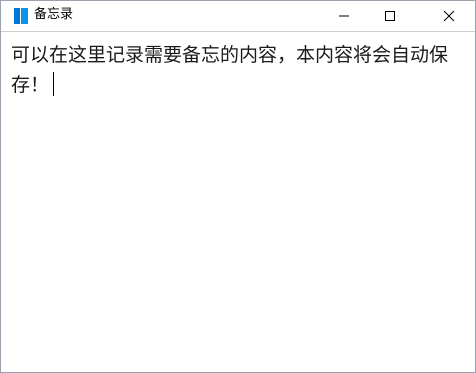 The height and width of the screenshot is (373, 476). I want to click on close-icon, so click(449, 16).